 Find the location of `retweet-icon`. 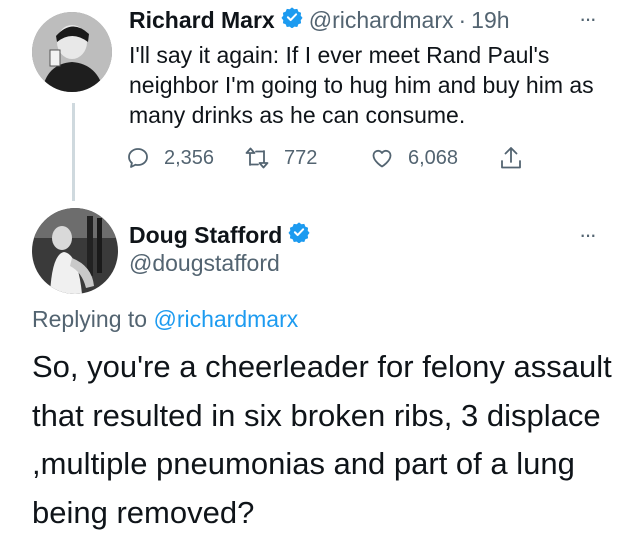

retweet-icon is located at coordinates (257, 158).